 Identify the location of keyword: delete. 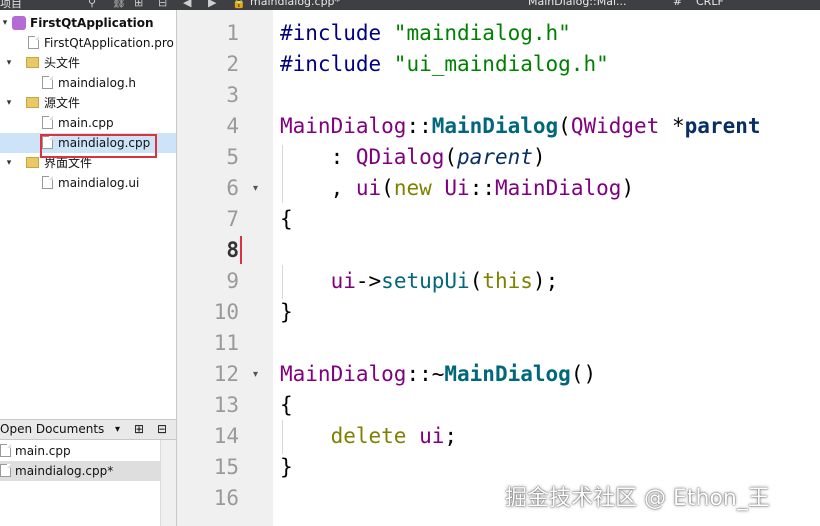
(368, 436).